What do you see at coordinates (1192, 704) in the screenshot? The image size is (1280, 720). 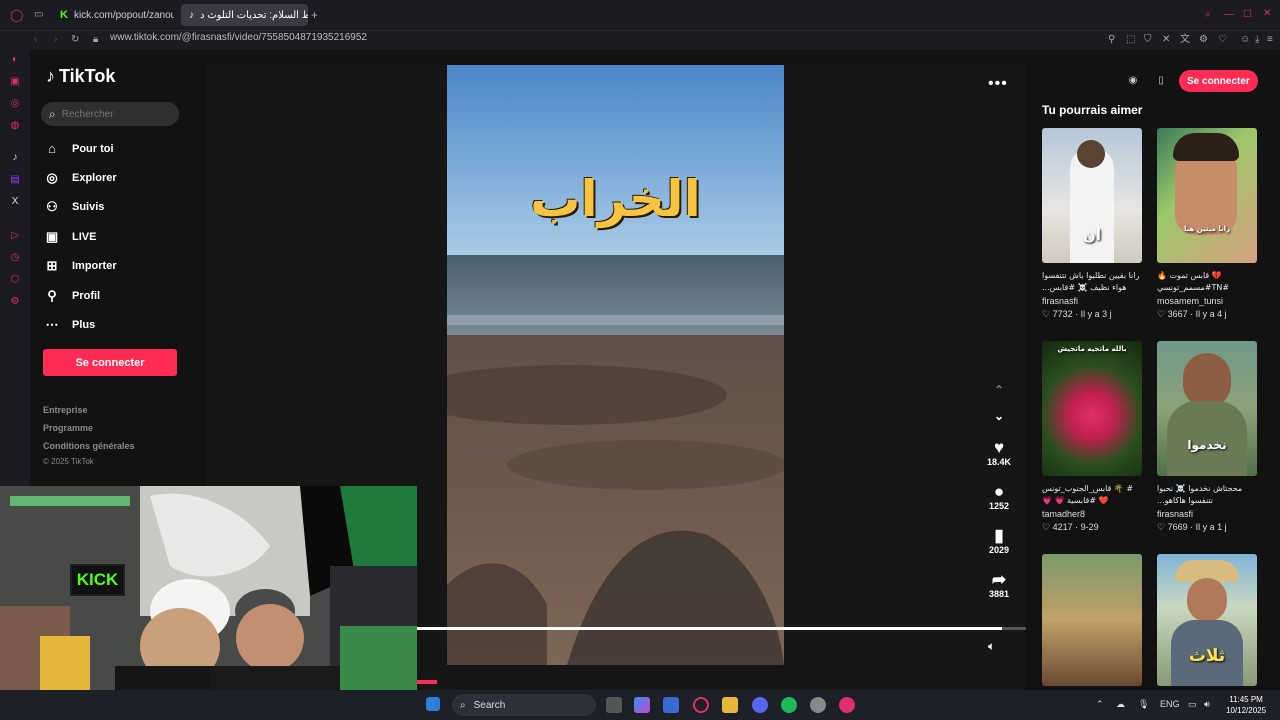 I see `network-icon: ▭` at bounding box center [1192, 704].